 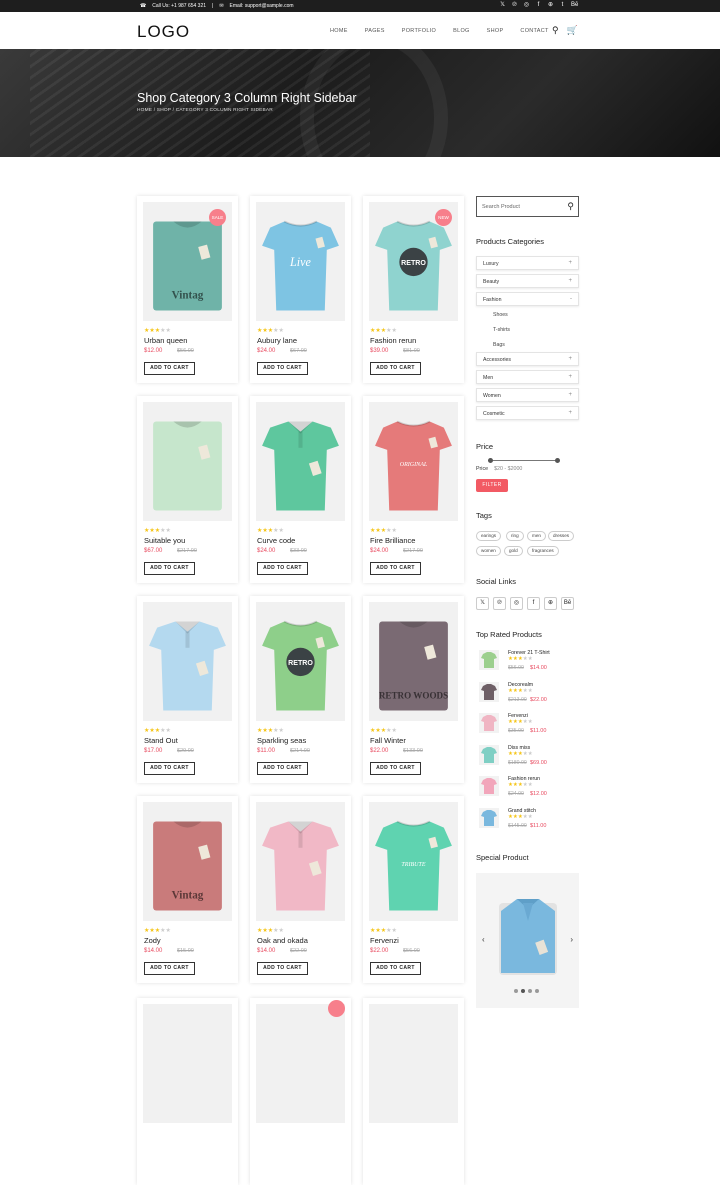 What do you see at coordinates (413, 666) in the screenshot?
I see `product-image: RETRO WOODS` at bounding box center [413, 666].